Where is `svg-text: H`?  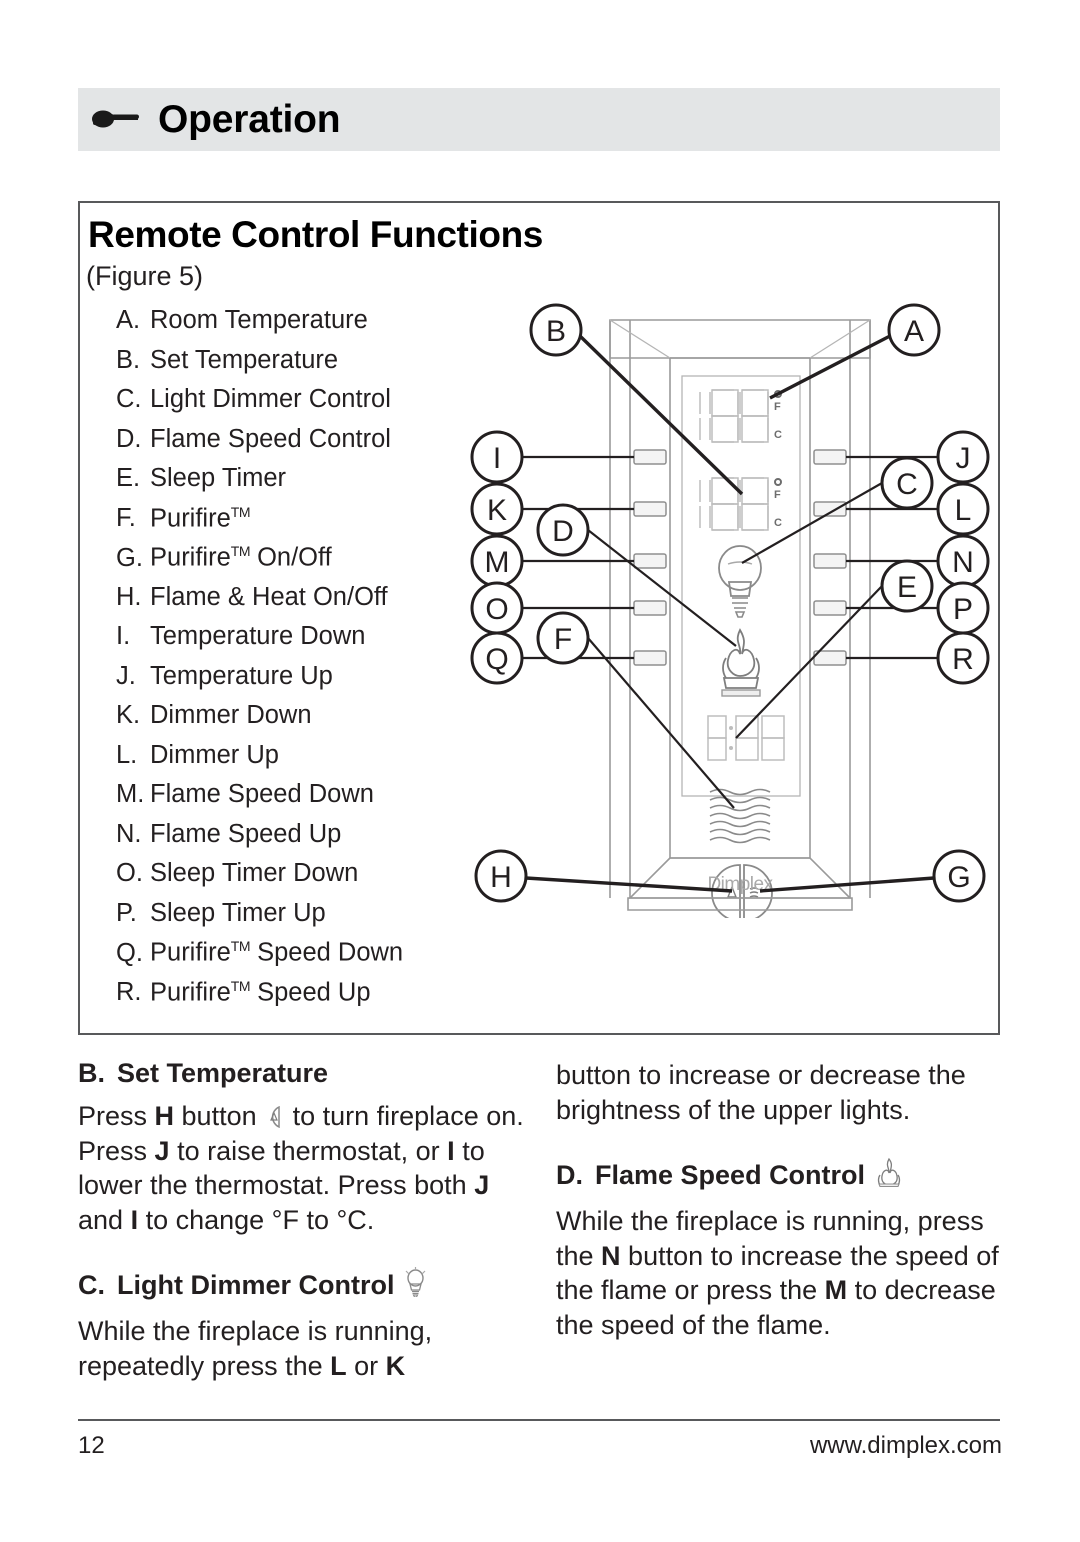 svg-text: H is located at coordinates (501, 877).